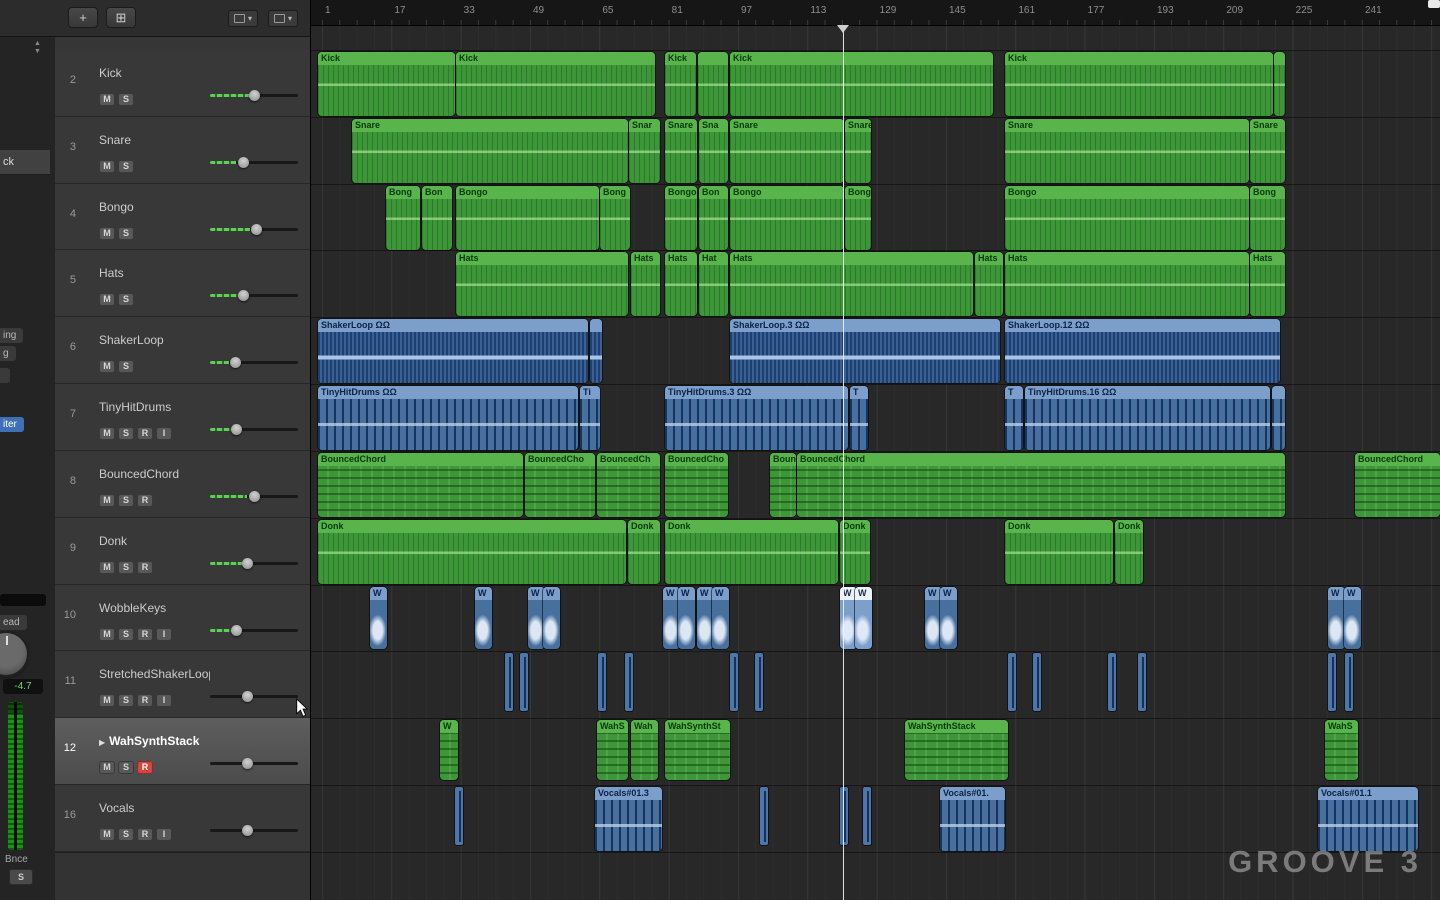 The width and height of the screenshot is (1440, 900). Describe the element at coordinates (182, 284) in the screenshot. I see `track-header-hats: 5 Hats M S` at that location.